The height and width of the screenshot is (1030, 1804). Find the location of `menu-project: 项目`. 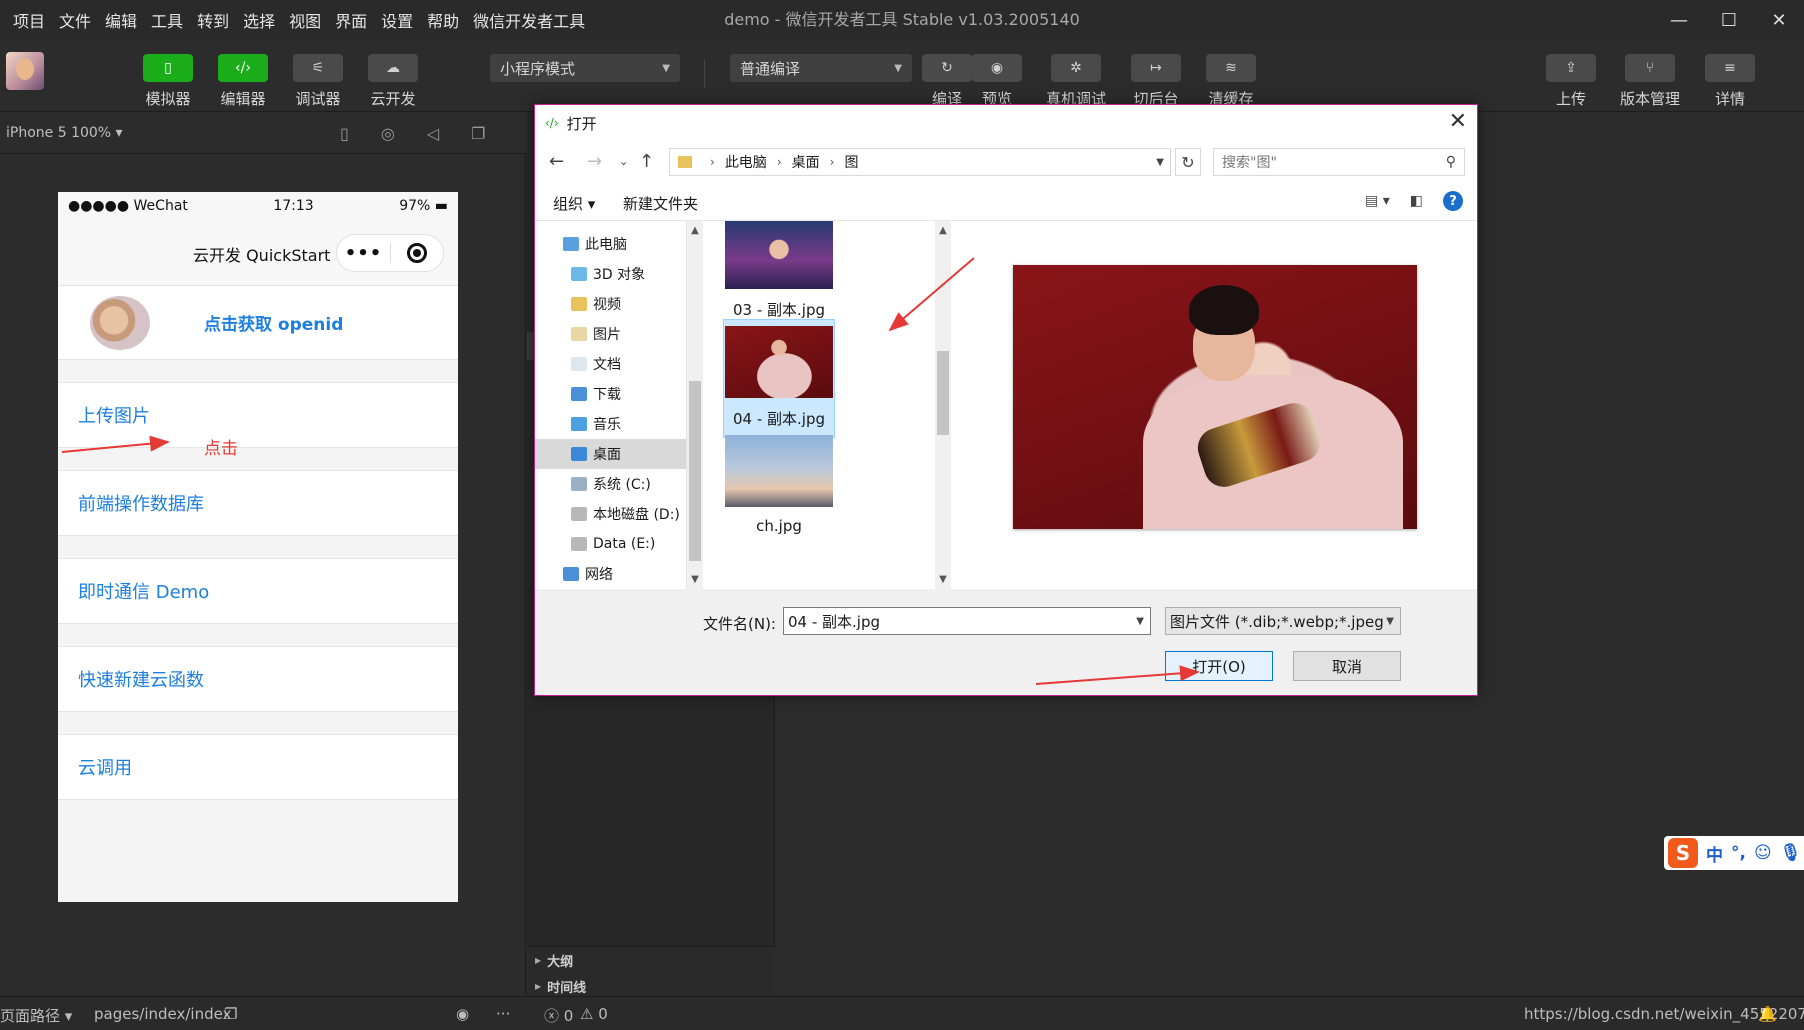

menu-project: 项目 is located at coordinates (29, 20).